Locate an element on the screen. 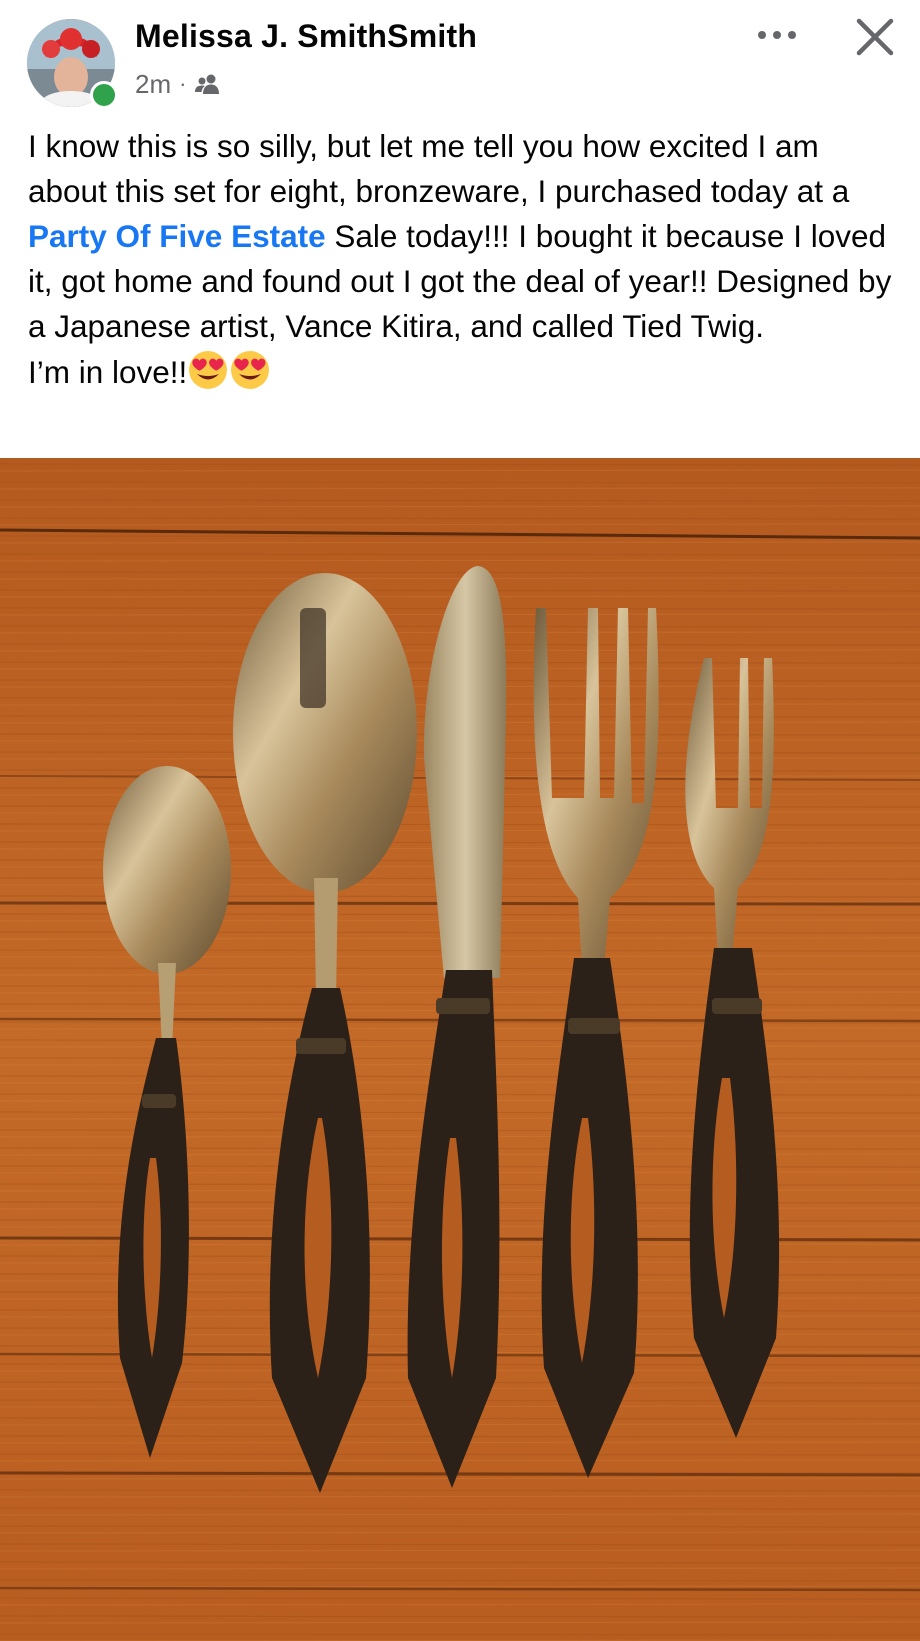 The image size is (920, 1641). post-meta: 2m · is located at coordinates (178, 84).